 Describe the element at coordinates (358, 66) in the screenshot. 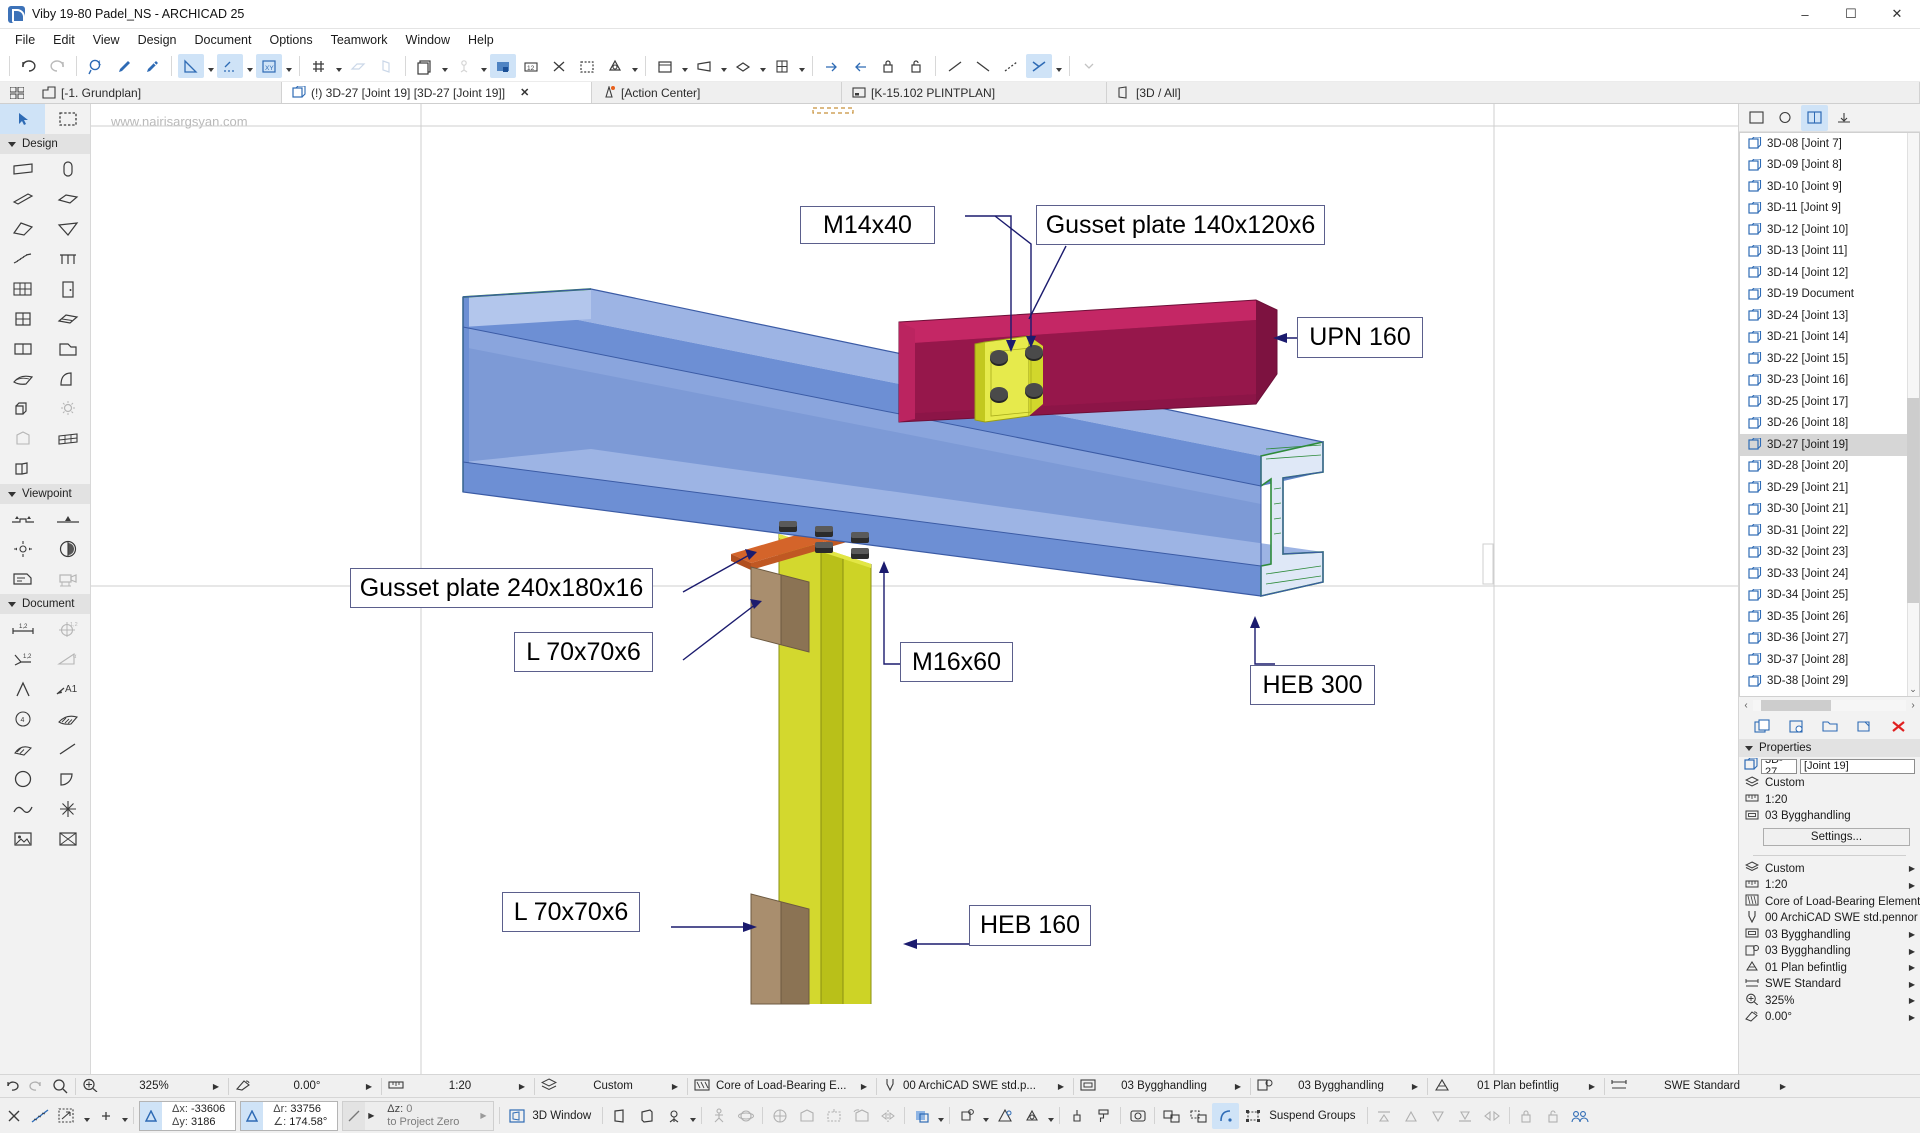

I see `grid-display-icon` at that location.